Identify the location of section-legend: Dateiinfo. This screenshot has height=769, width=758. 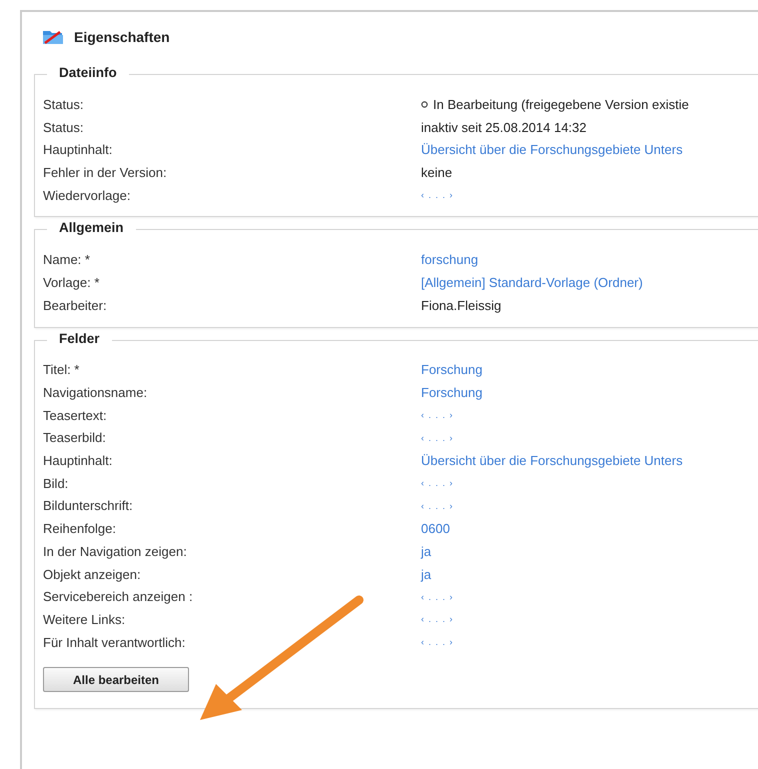
(88, 72).